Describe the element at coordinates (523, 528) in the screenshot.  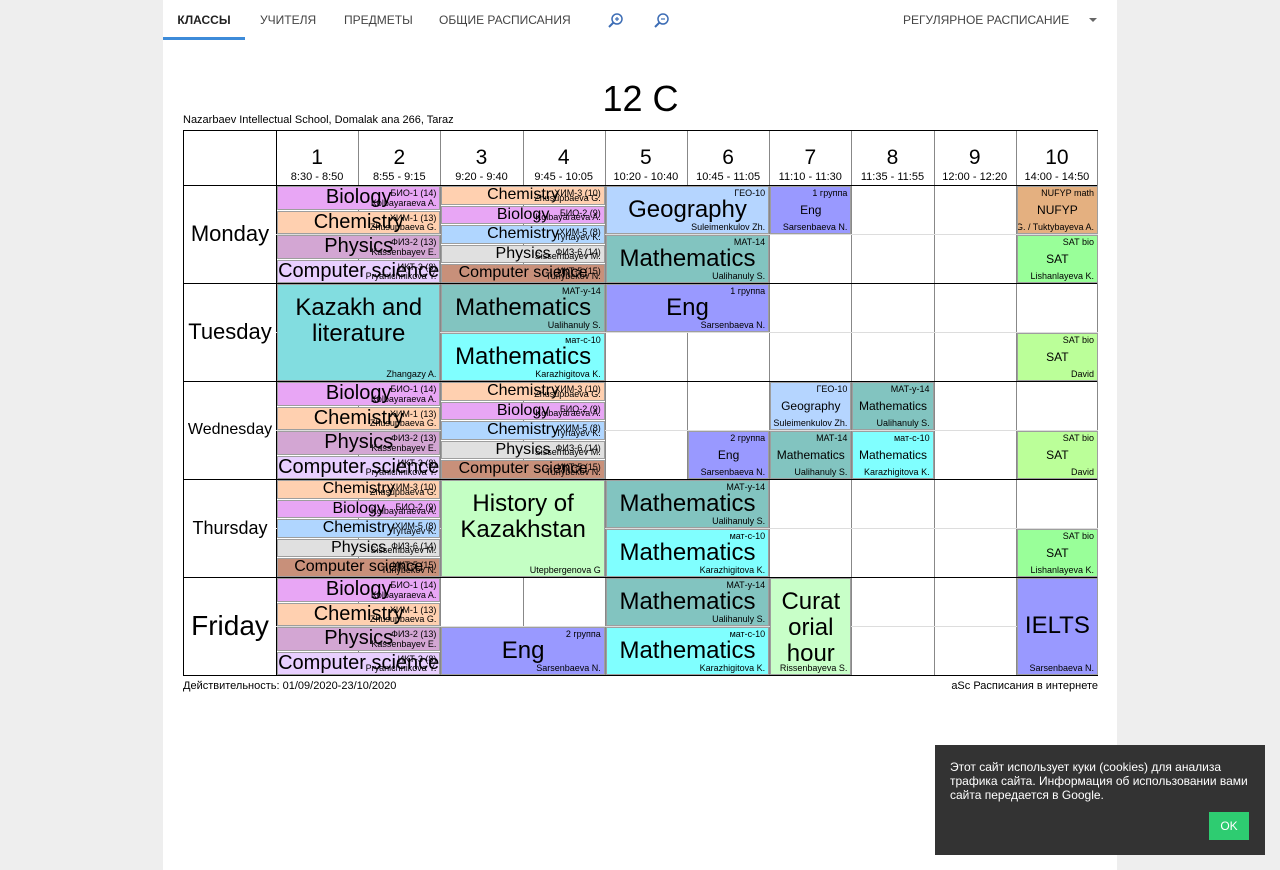
I see `lesson-card: History of Kazakhstan Utepbergenova G` at that location.